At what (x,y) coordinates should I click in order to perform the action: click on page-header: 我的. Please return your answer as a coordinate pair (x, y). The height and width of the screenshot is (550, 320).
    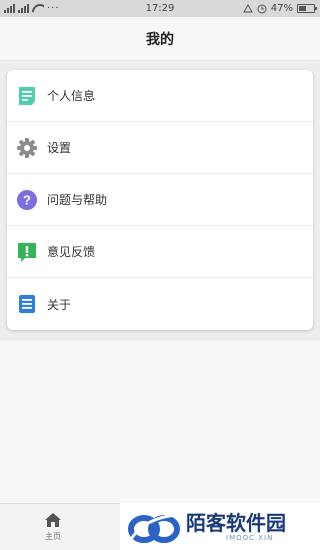
    Looking at the image, I should click on (160, 39).